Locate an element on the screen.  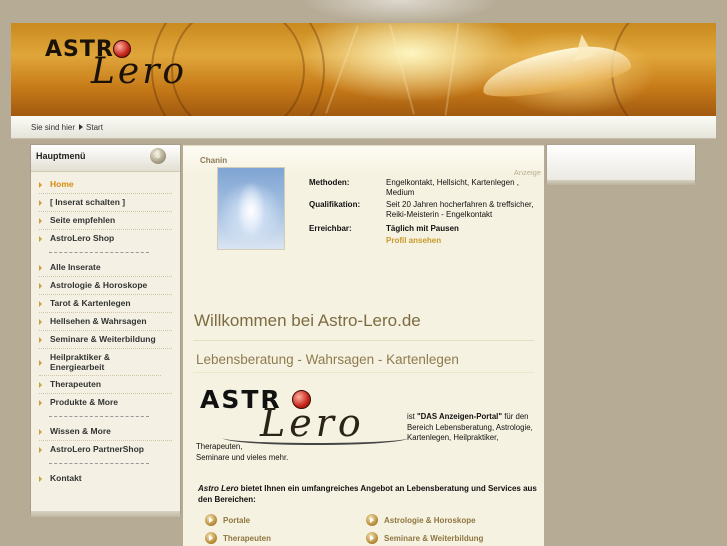
menu-item-astrologie: Astrologie & Horoskope is located at coordinates (105, 286).